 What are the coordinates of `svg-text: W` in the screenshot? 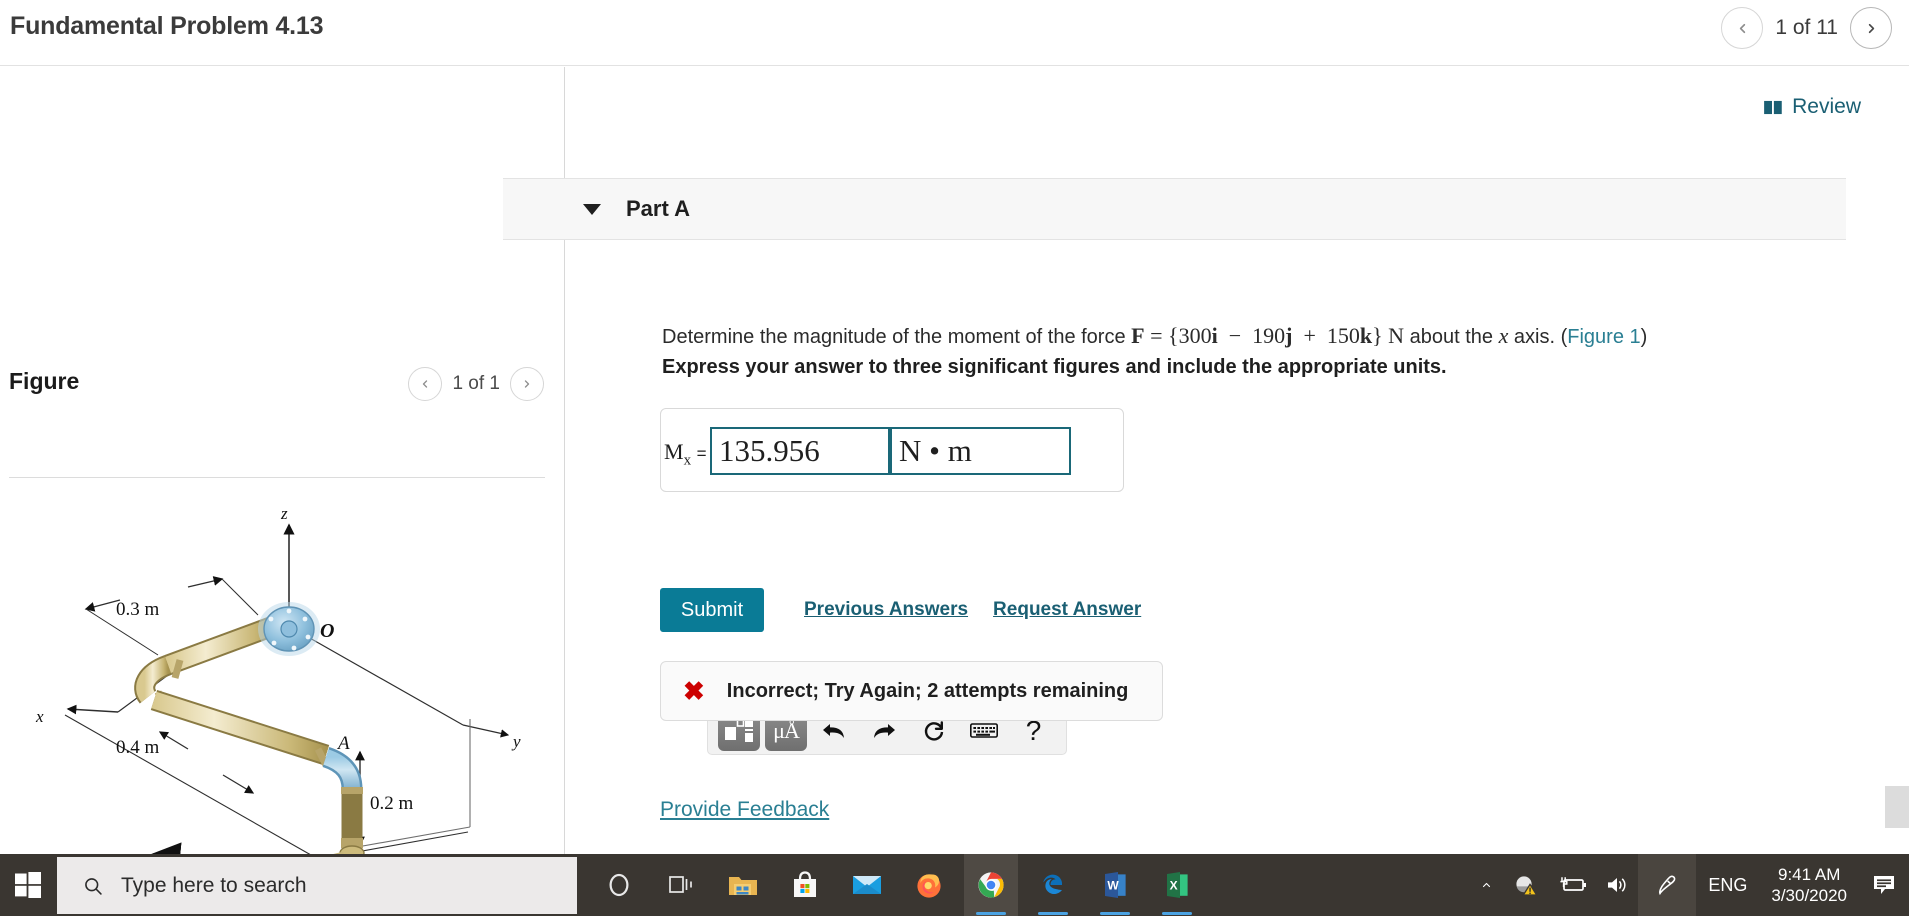 It's located at (1113, 886).